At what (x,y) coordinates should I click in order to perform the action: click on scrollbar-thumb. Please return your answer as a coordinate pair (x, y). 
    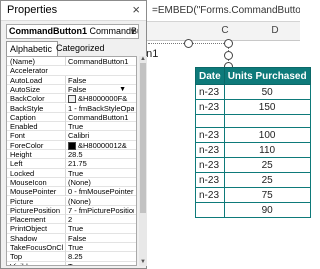
    Looking at the image, I should click on (143, 138).